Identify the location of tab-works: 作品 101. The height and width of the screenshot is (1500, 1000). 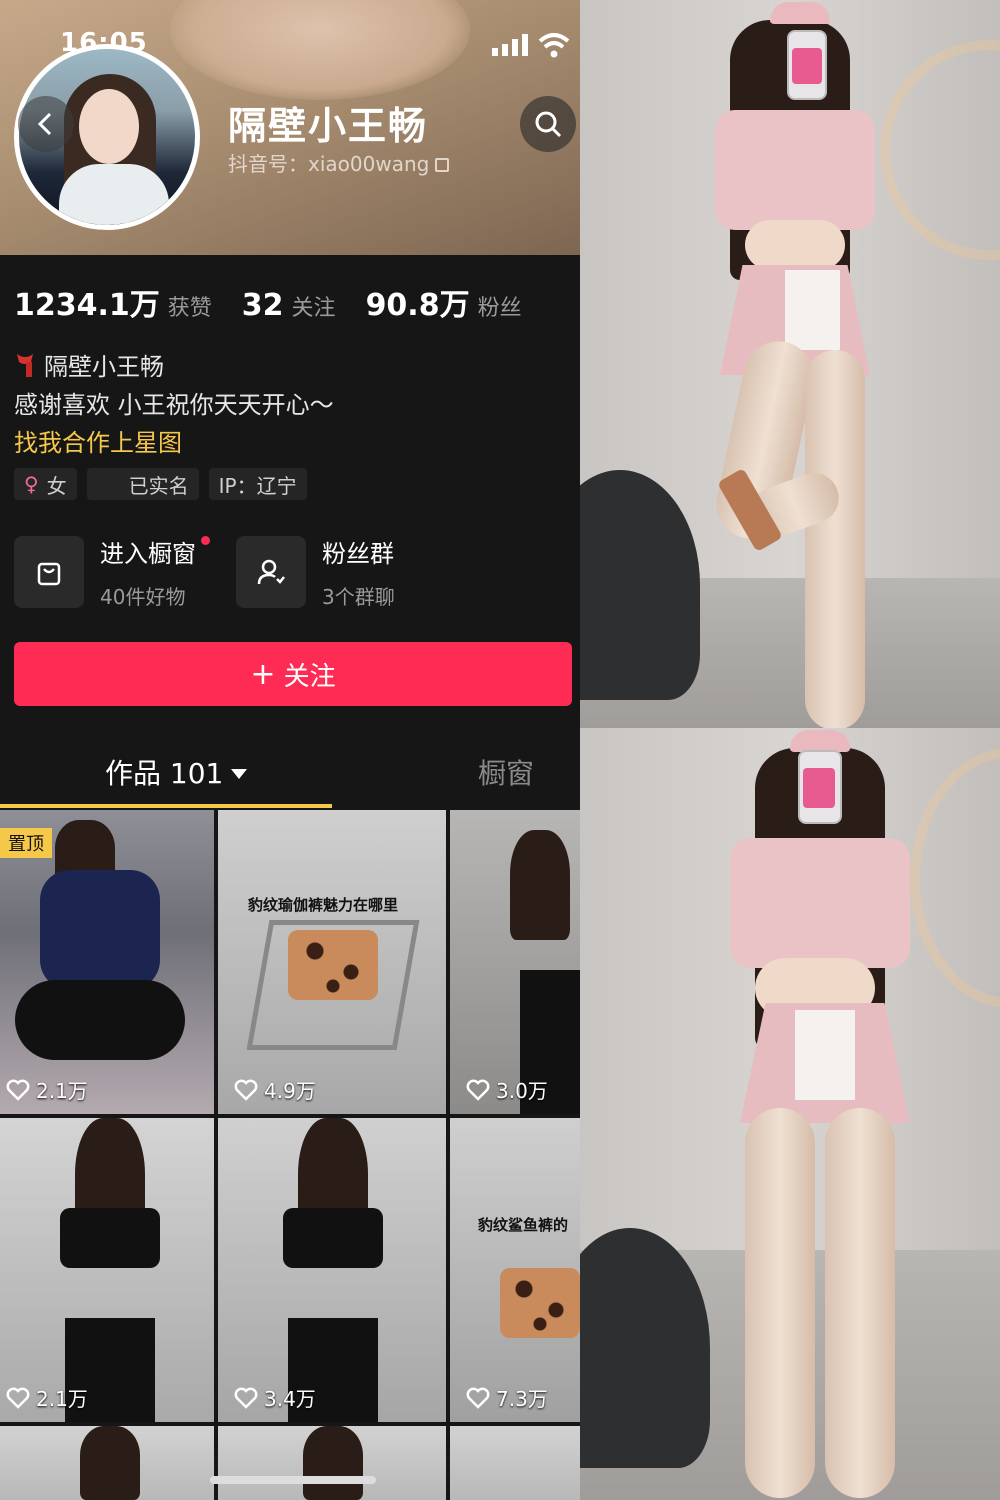
(176, 772).